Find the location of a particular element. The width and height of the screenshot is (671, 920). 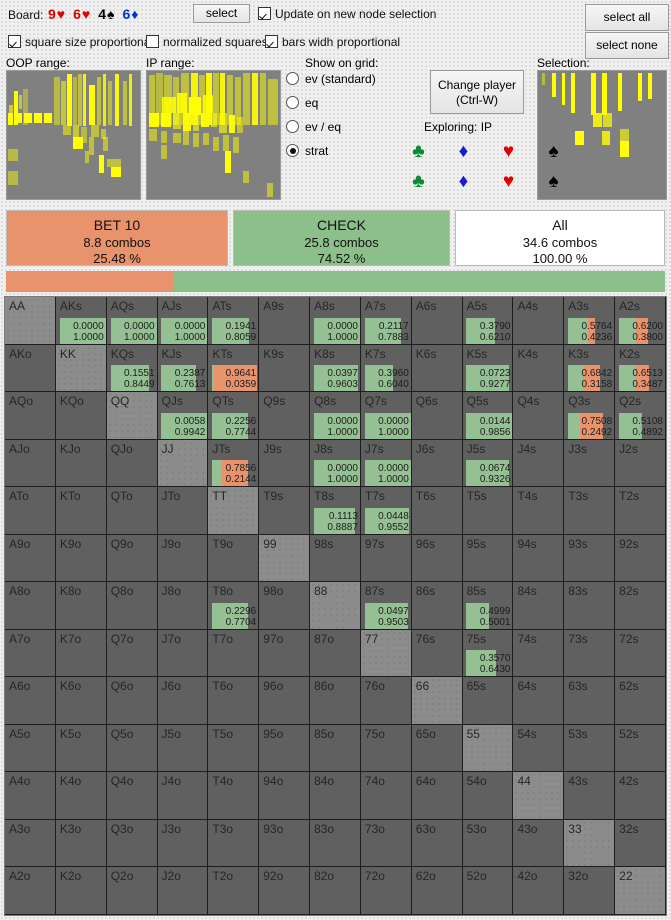

hand-cell: JTs 0.7856 0.2144 is located at coordinates (234, 463).